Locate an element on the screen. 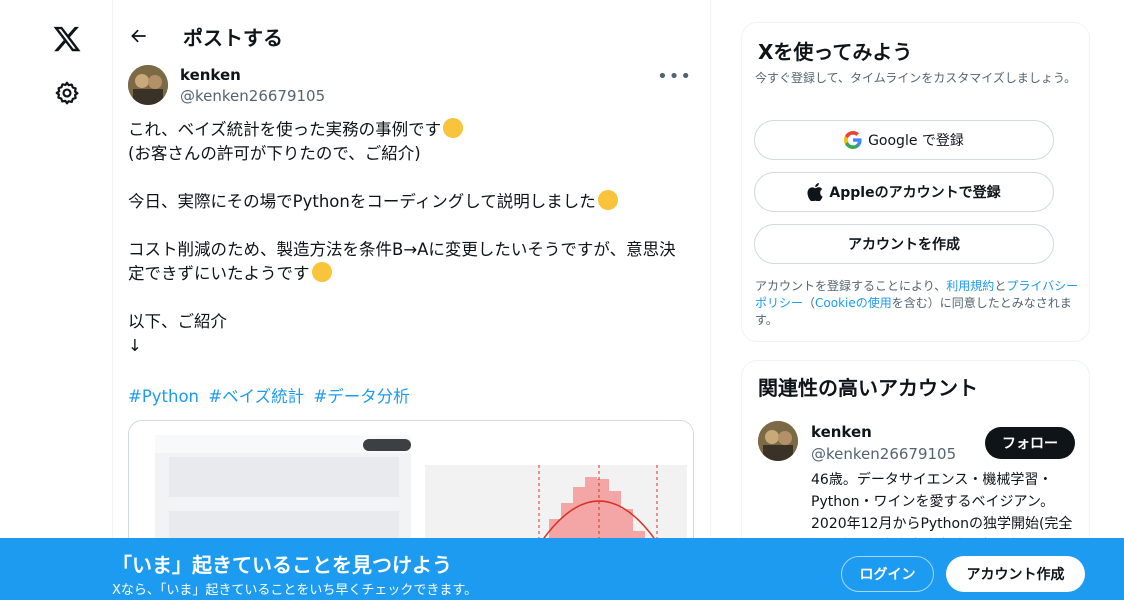  hashtag-link: #データ分析 is located at coordinates (361, 396).